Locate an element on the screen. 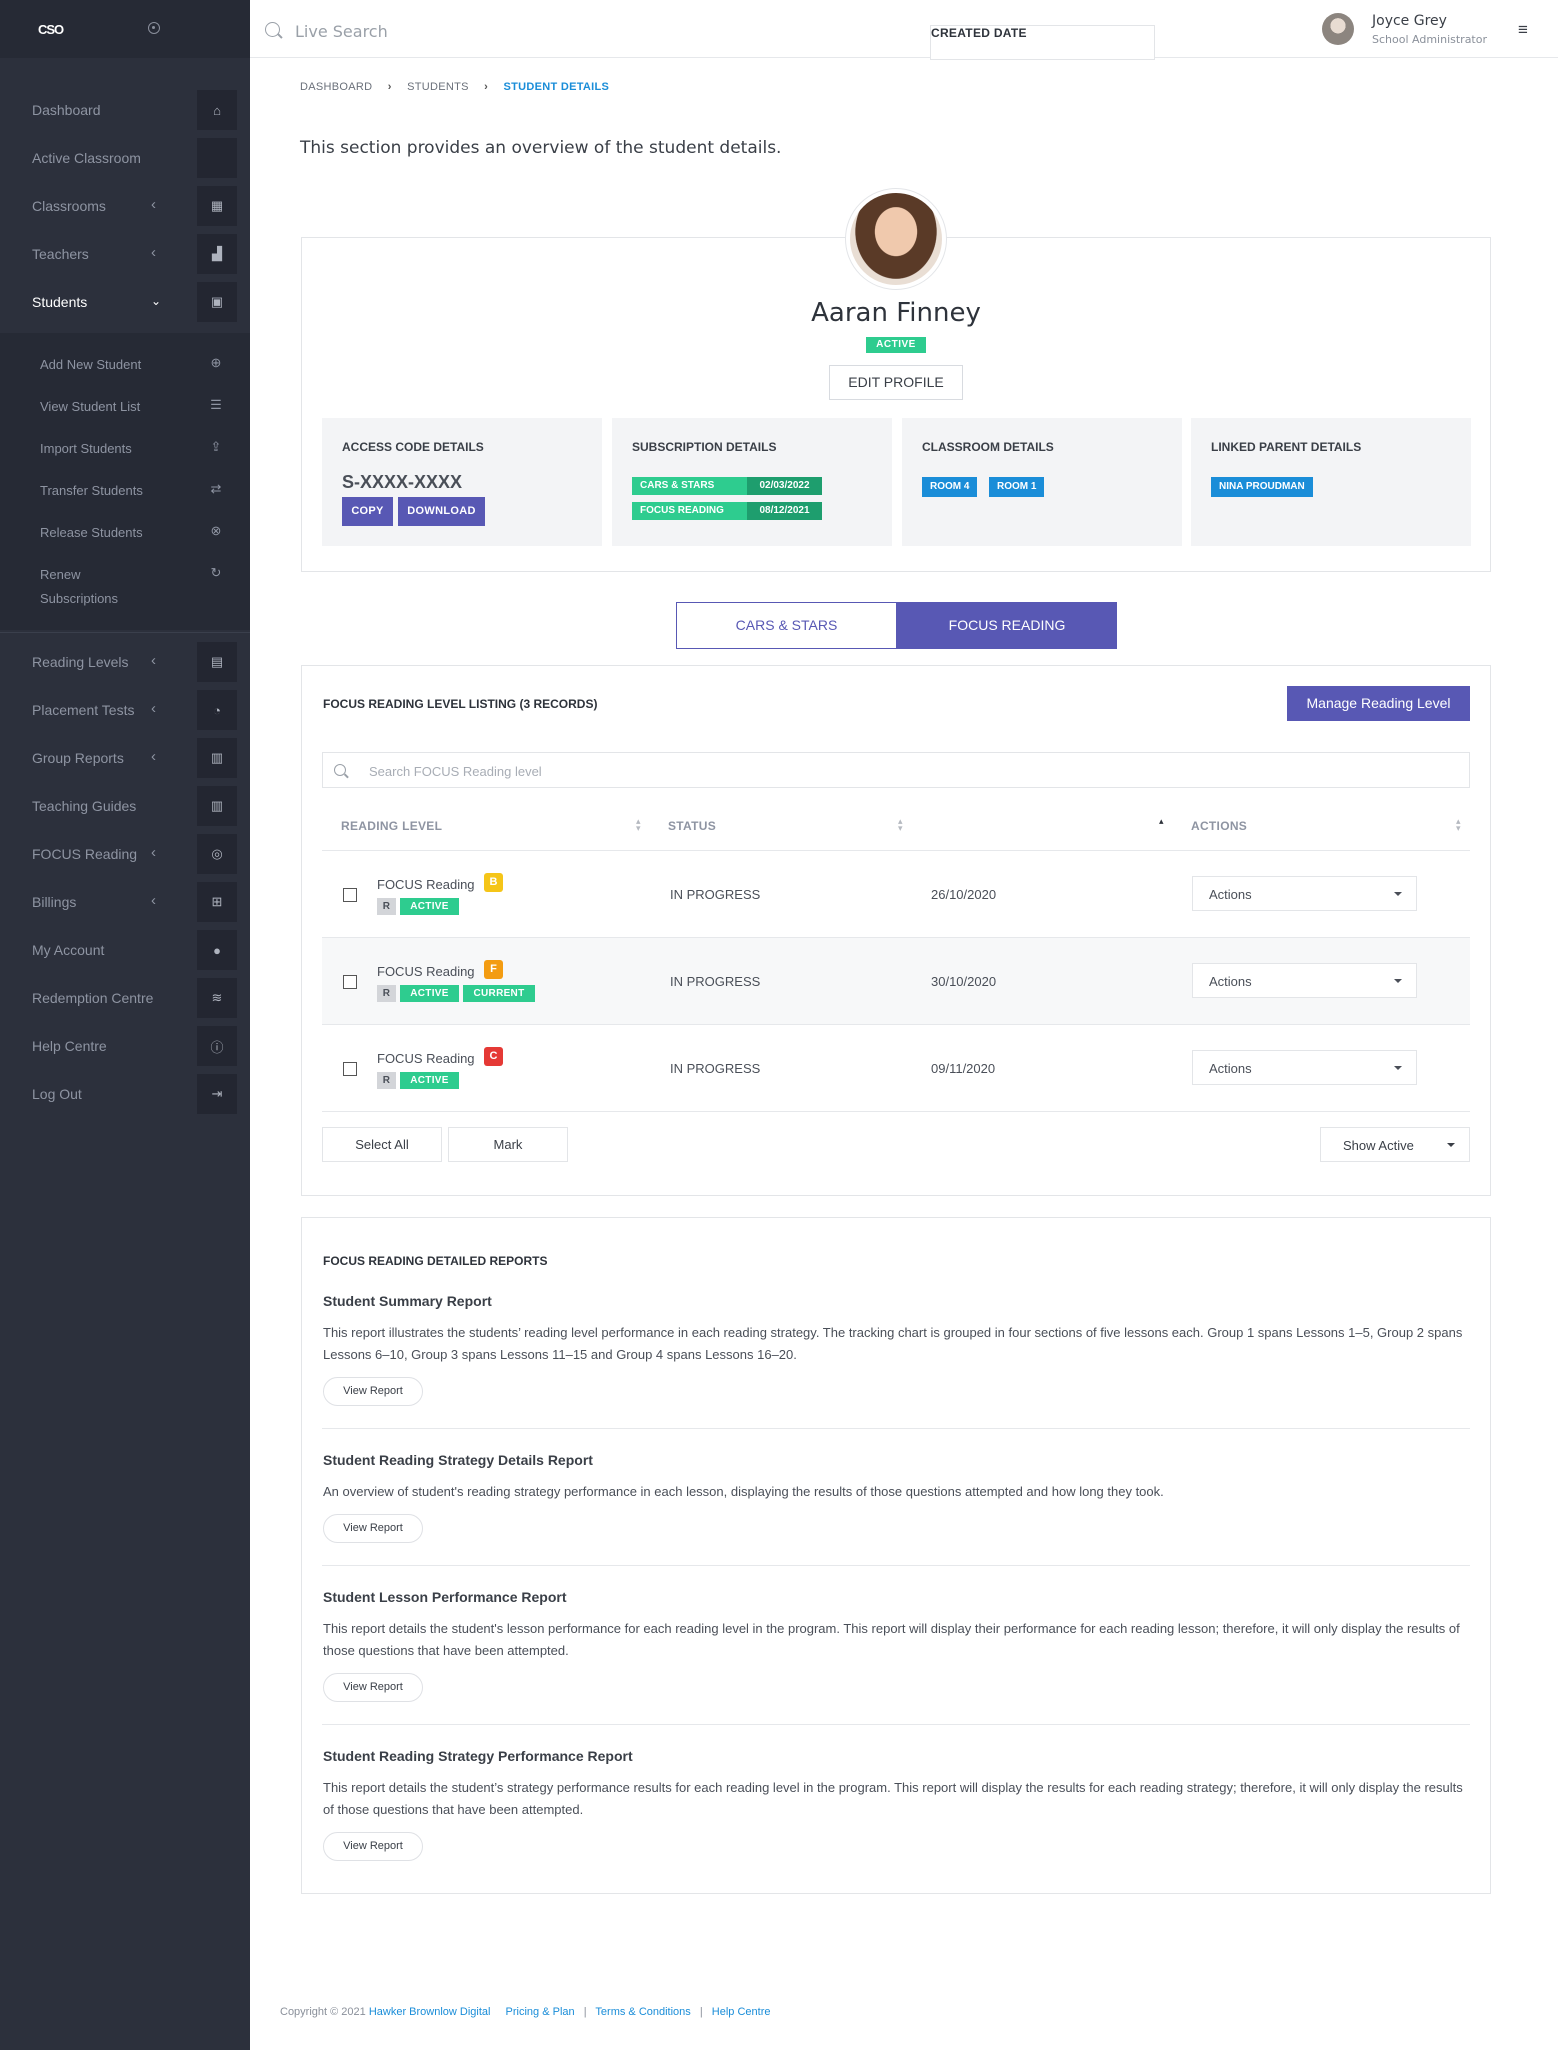  sidebar-toggle-icon is located at coordinates (154, 28).